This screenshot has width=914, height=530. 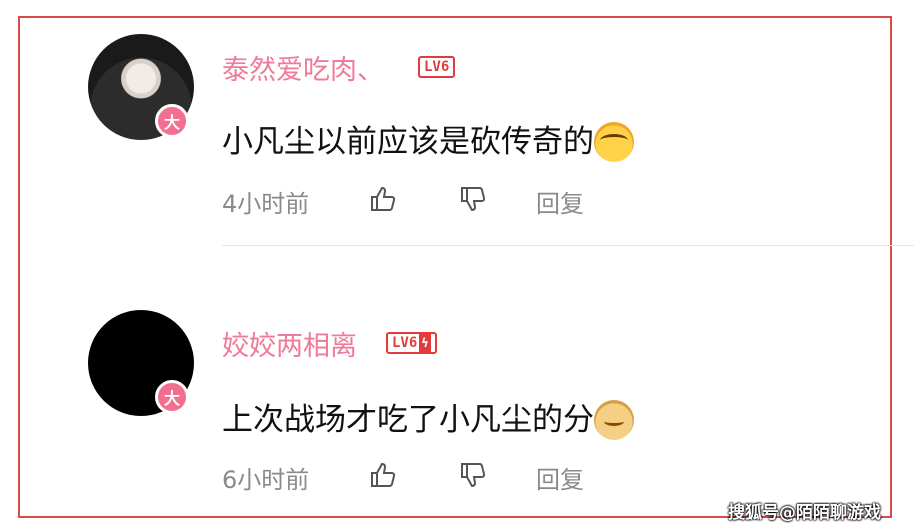 I want to click on comment-time: 6小时前, so click(x=266, y=480).